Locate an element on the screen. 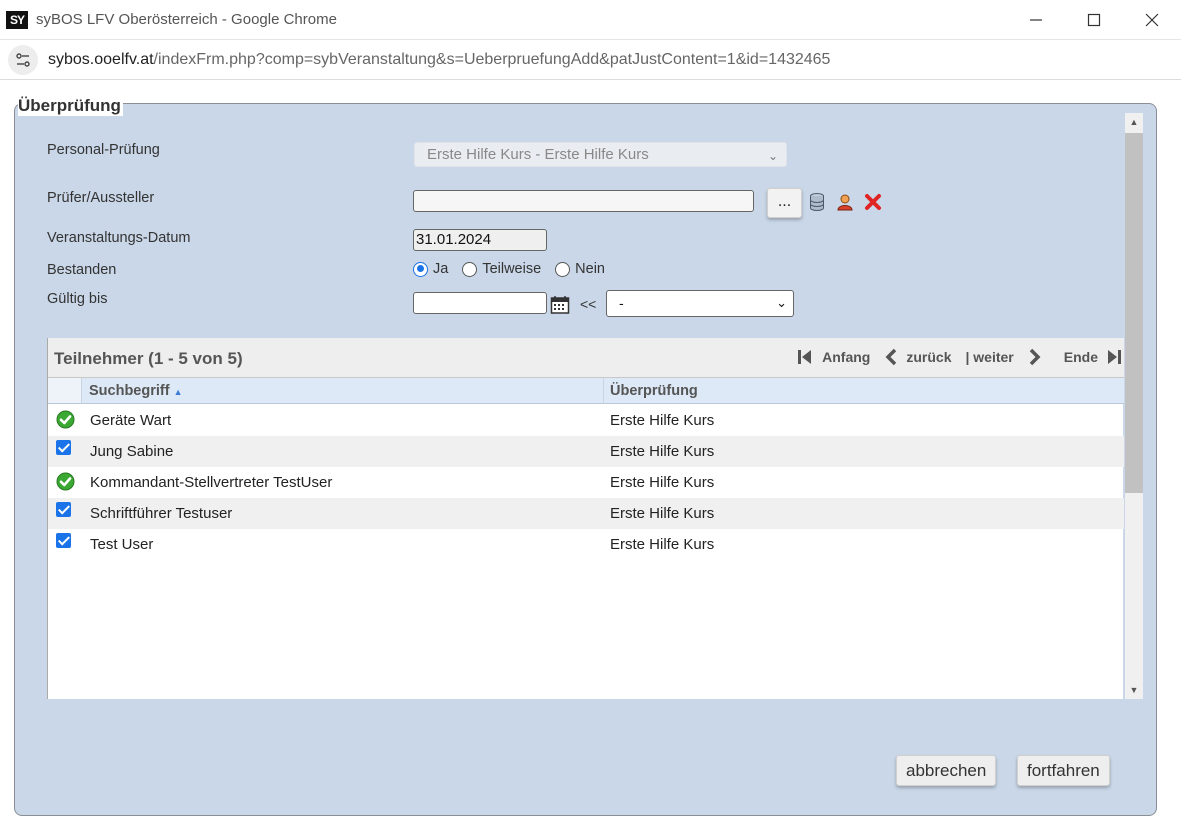  chevron-left-icon is located at coordinates (891, 357).